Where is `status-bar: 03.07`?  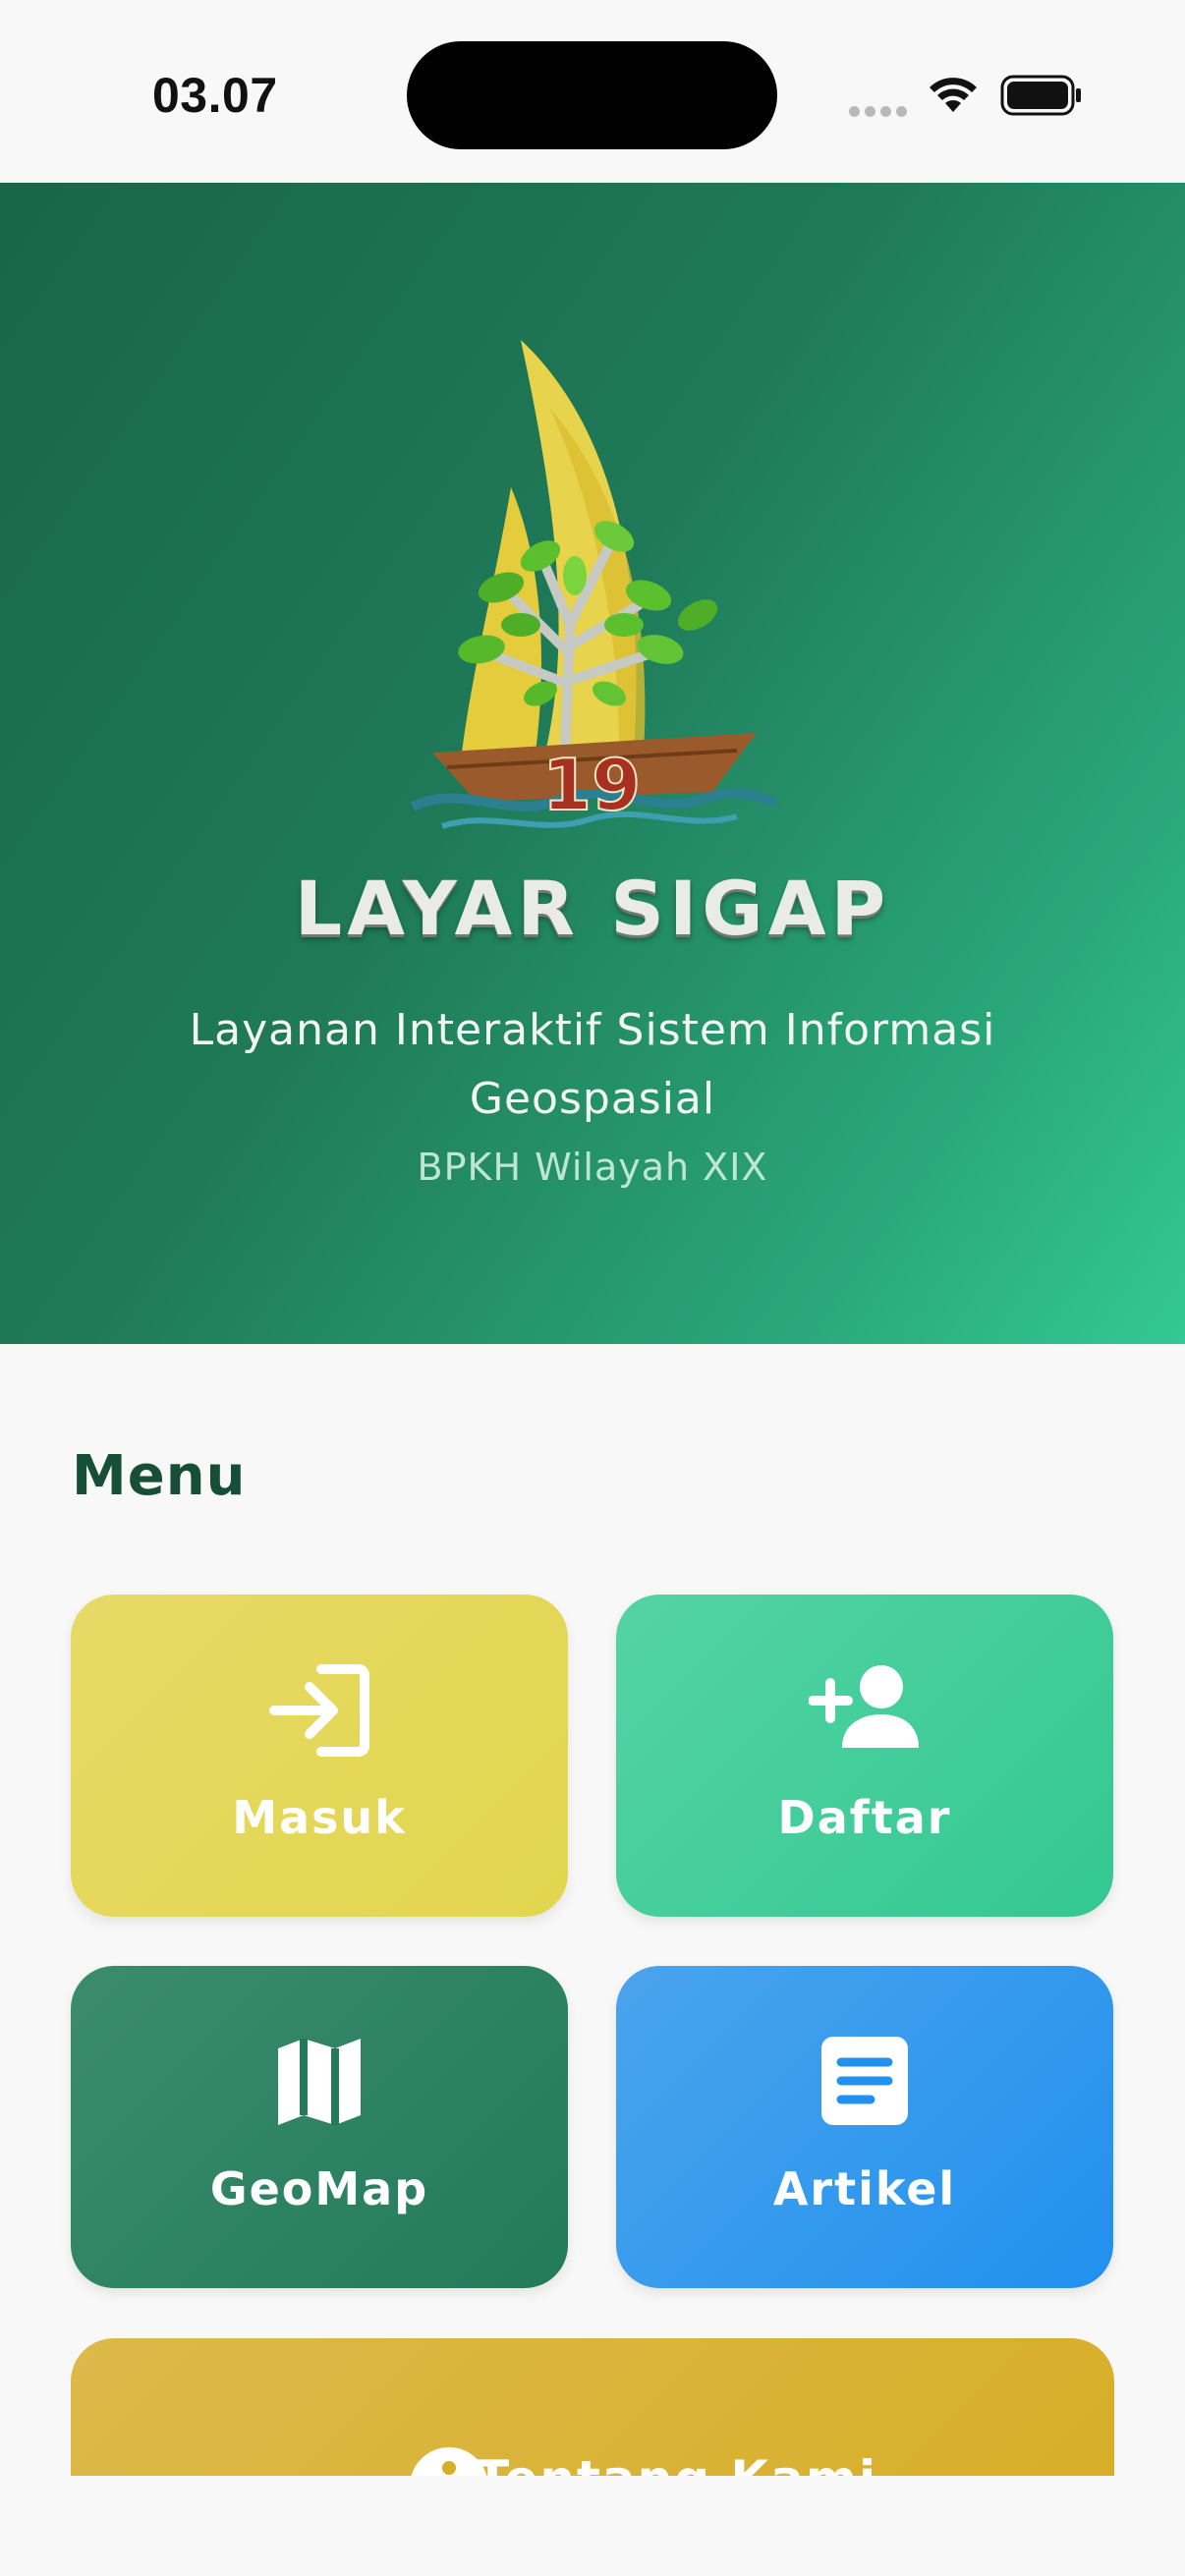
status-bar: 03.07 is located at coordinates (592, 91).